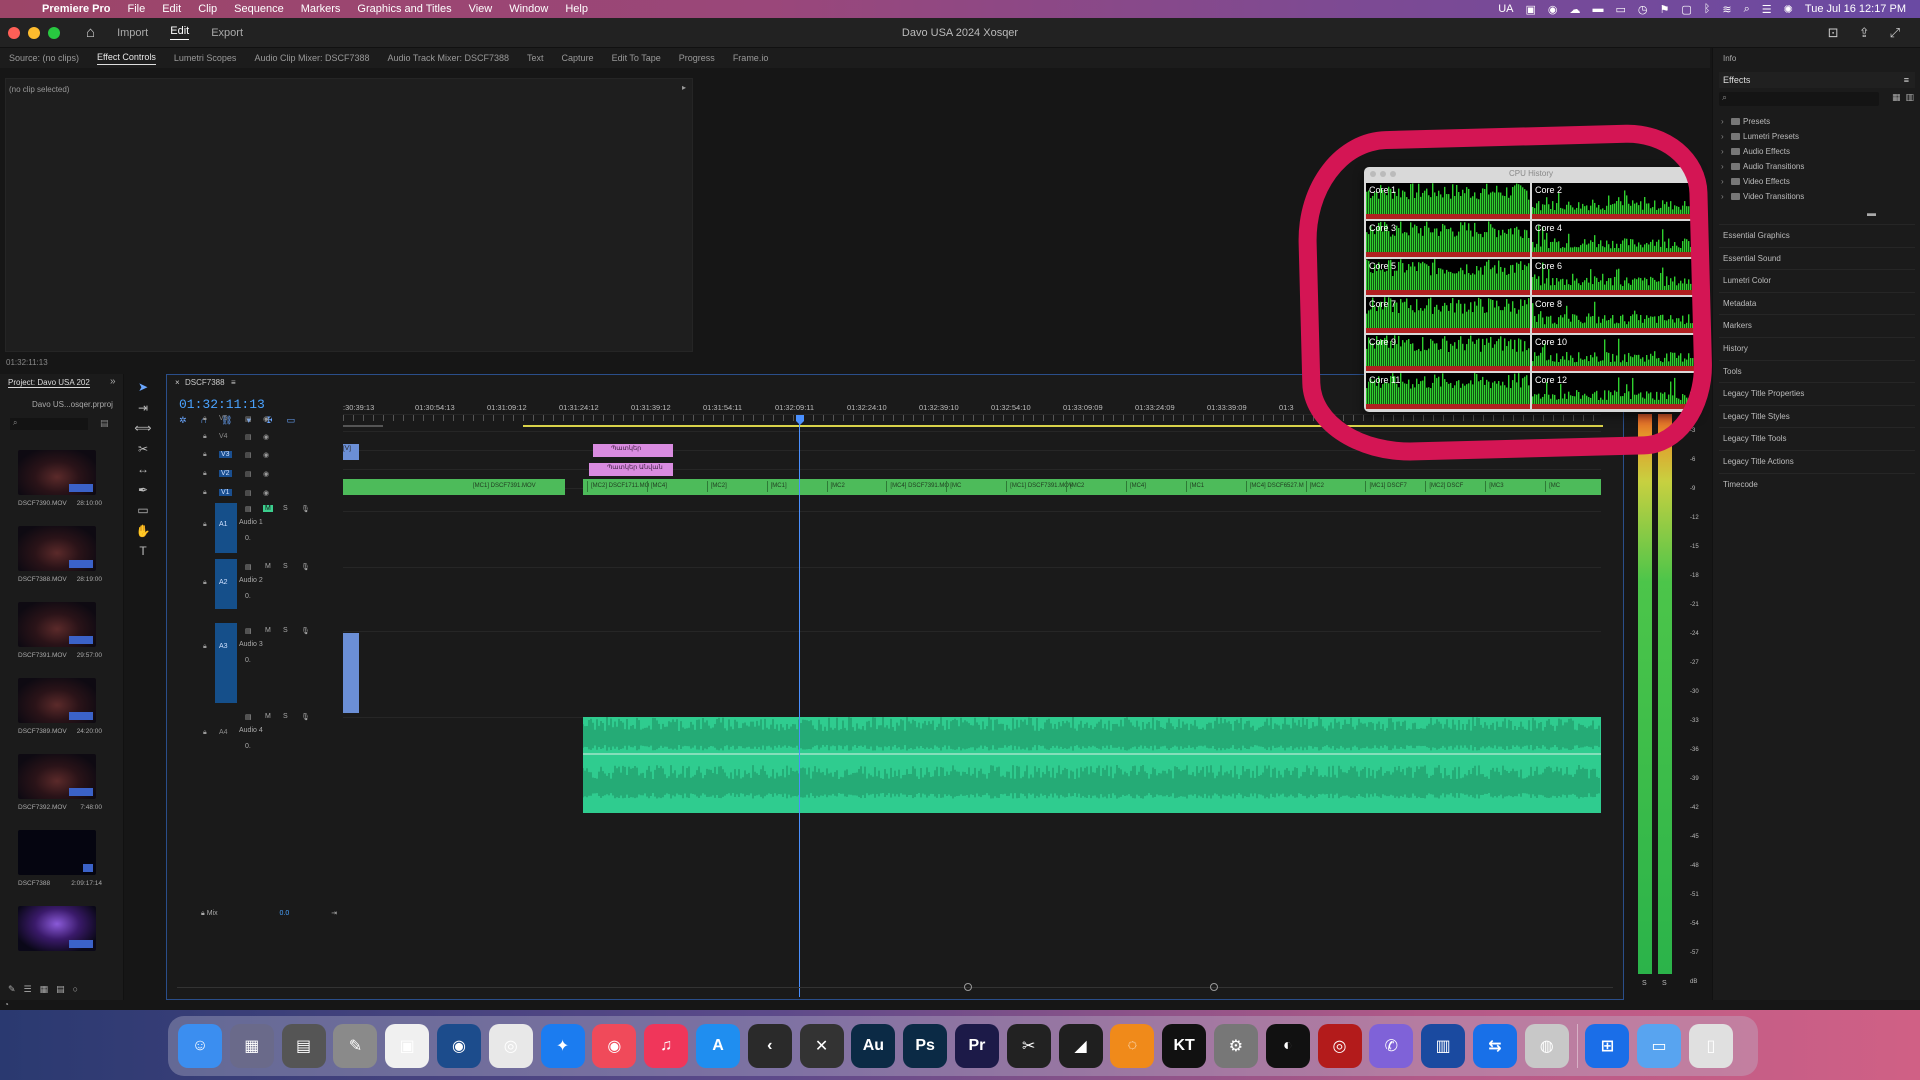 This screenshot has width=1920, height=1080. Describe the element at coordinates (404, 9) in the screenshot. I see `menu-graphics-and-titles: Graphics and Titles` at that location.